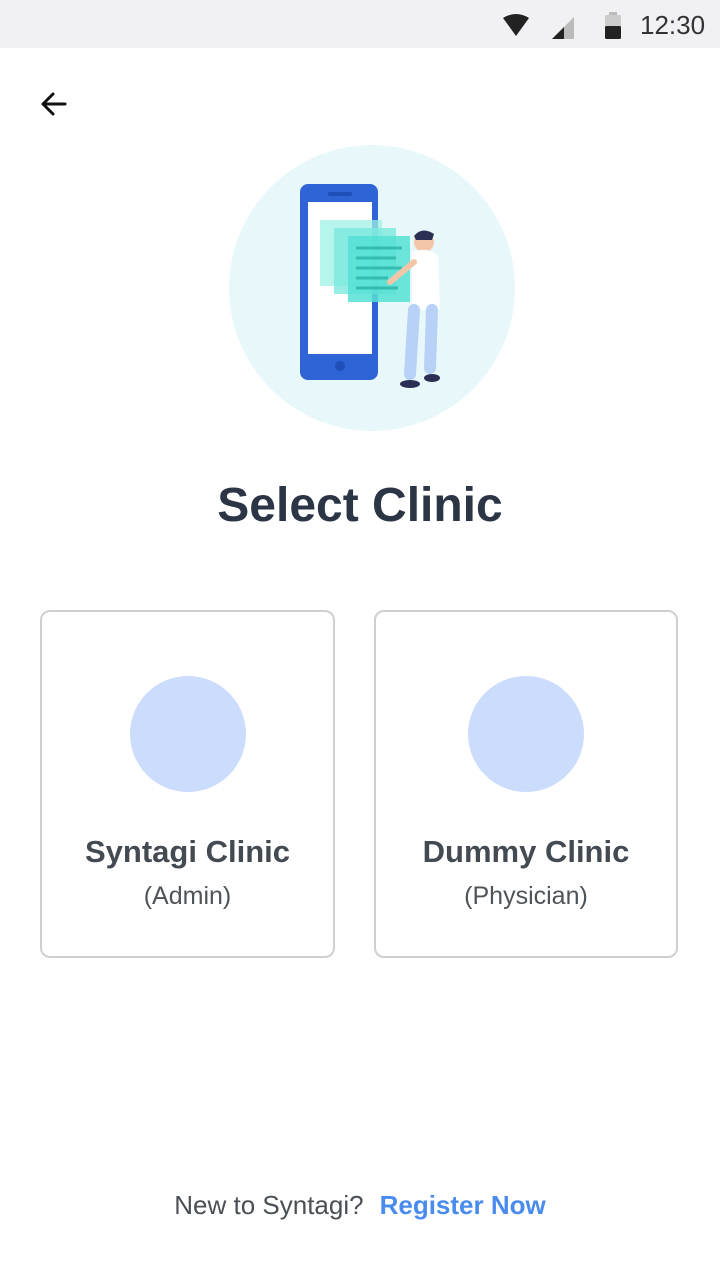 This screenshot has height=1280, width=720. Describe the element at coordinates (526, 851) in the screenshot. I see `clinic-name: Dummy Clinic` at that location.